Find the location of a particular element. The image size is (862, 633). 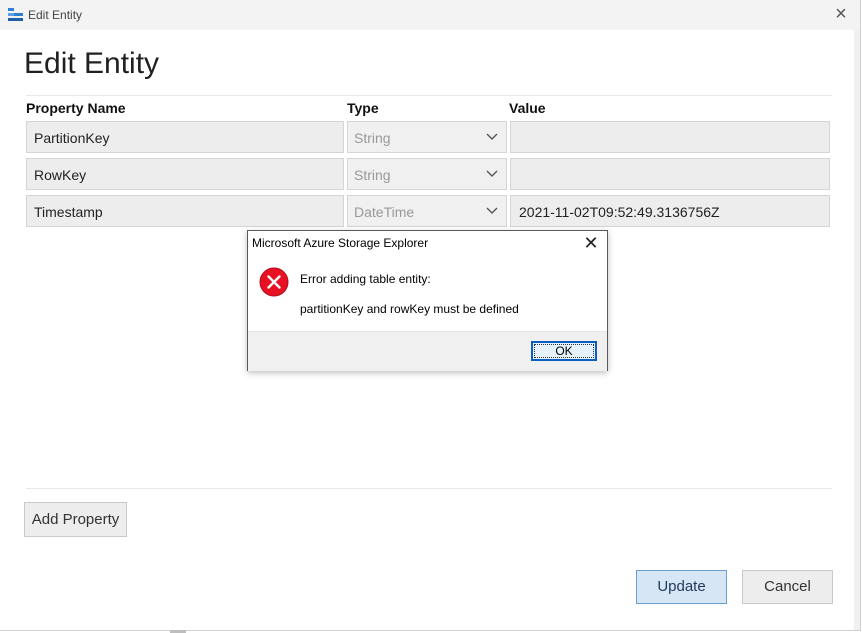

scrollbar is located at coordinates (857, 330).